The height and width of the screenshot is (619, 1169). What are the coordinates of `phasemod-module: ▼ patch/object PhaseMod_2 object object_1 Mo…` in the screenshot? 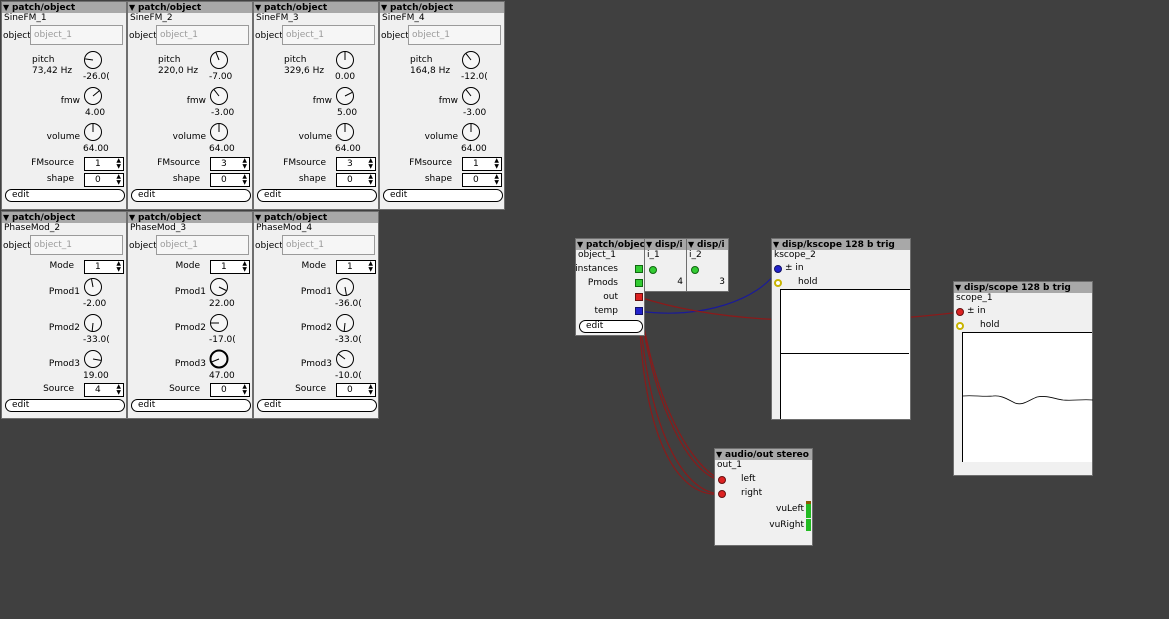 It's located at (64, 315).